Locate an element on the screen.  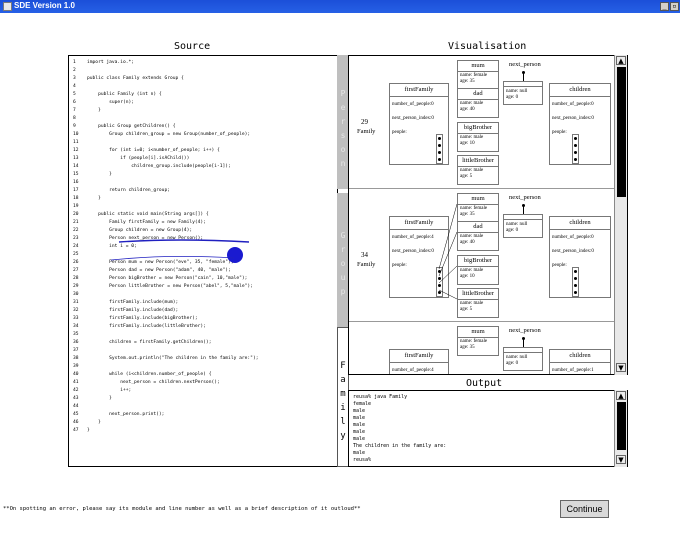
restore-button: ▫ is located at coordinates (674, 6).